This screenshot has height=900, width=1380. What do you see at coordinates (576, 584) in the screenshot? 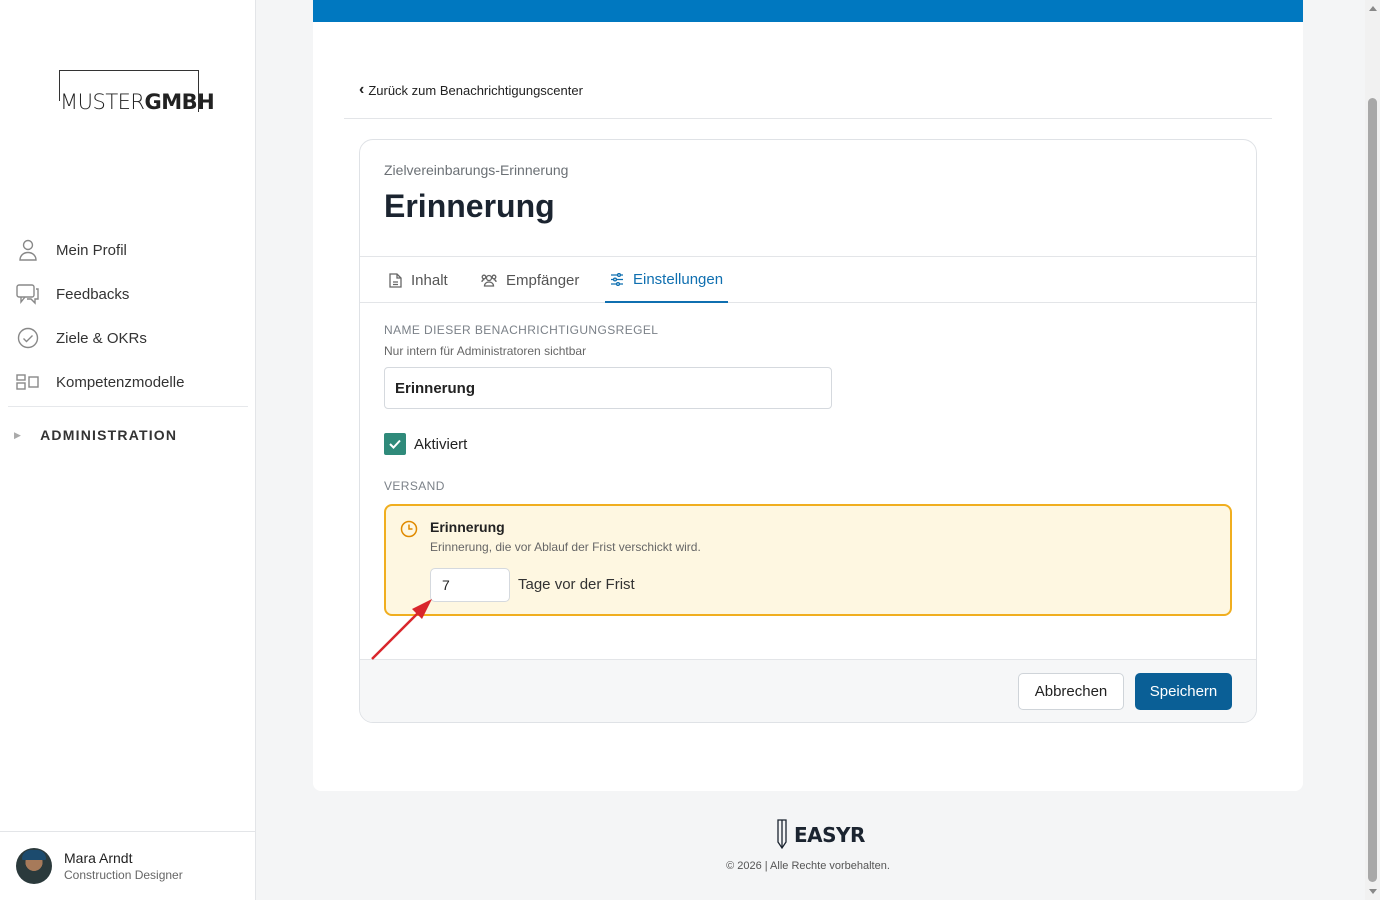
I see `days-suffix-label: Tage vor der Frist` at bounding box center [576, 584].